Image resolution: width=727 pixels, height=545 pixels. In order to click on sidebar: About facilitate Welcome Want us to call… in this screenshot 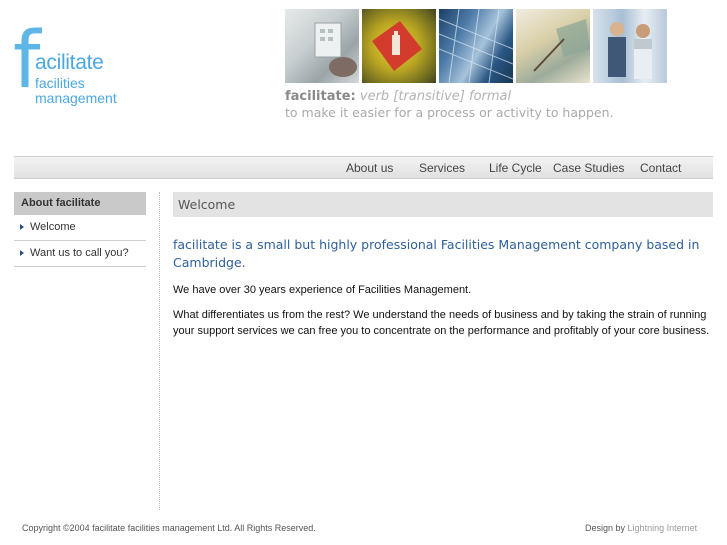, I will do `click(80, 229)`.